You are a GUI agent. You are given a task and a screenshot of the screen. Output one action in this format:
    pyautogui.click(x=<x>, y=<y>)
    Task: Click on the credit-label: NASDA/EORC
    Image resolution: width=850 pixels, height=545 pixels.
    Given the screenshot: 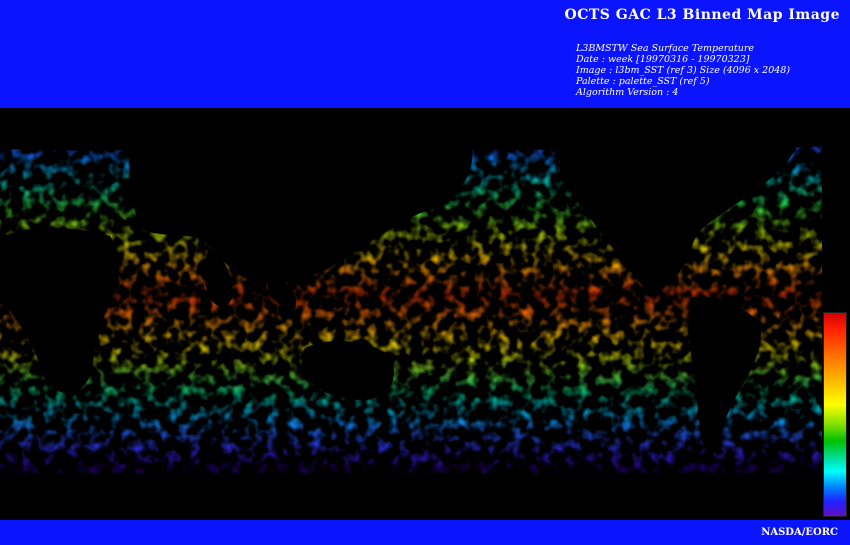 What is the action you would take?
    pyautogui.click(x=799, y=532)
    